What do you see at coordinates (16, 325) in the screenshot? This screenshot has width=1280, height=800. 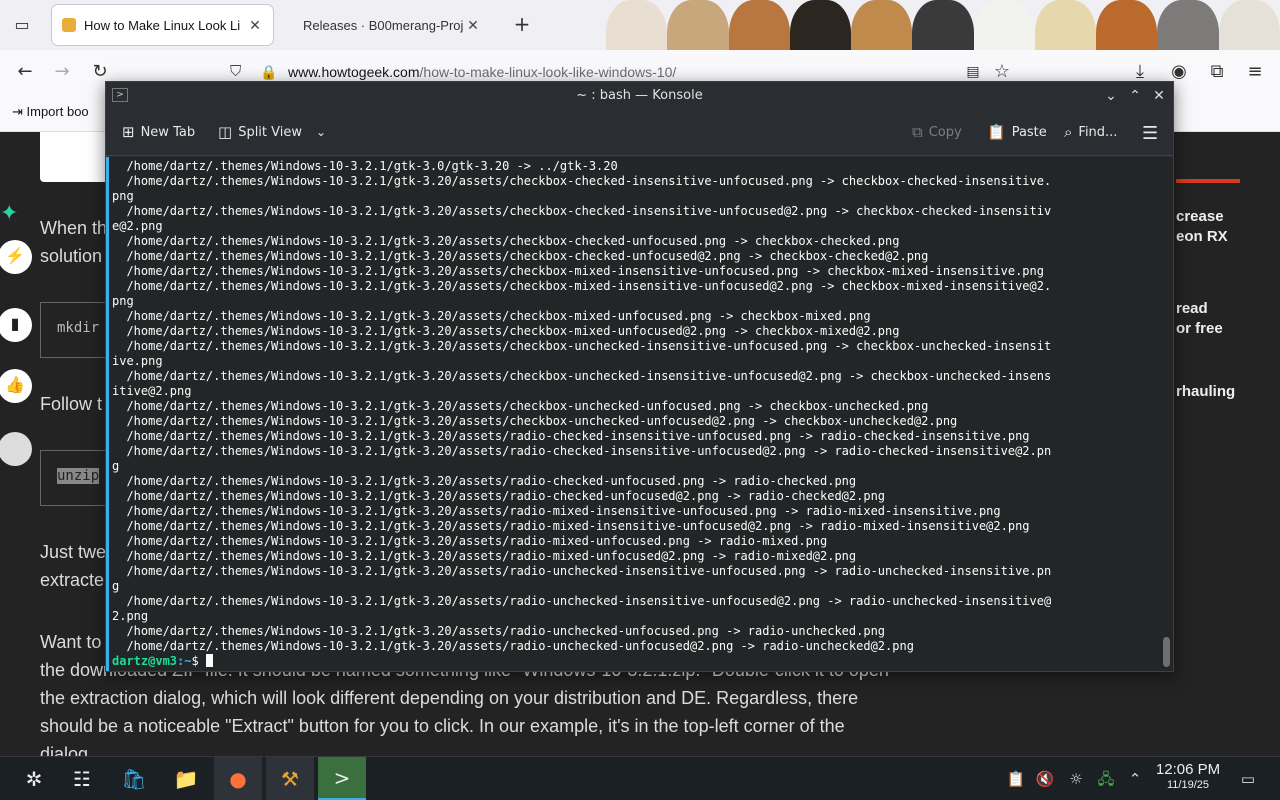 I see `bookmark-share-icon: ▮` at bounding box center [16, 325].